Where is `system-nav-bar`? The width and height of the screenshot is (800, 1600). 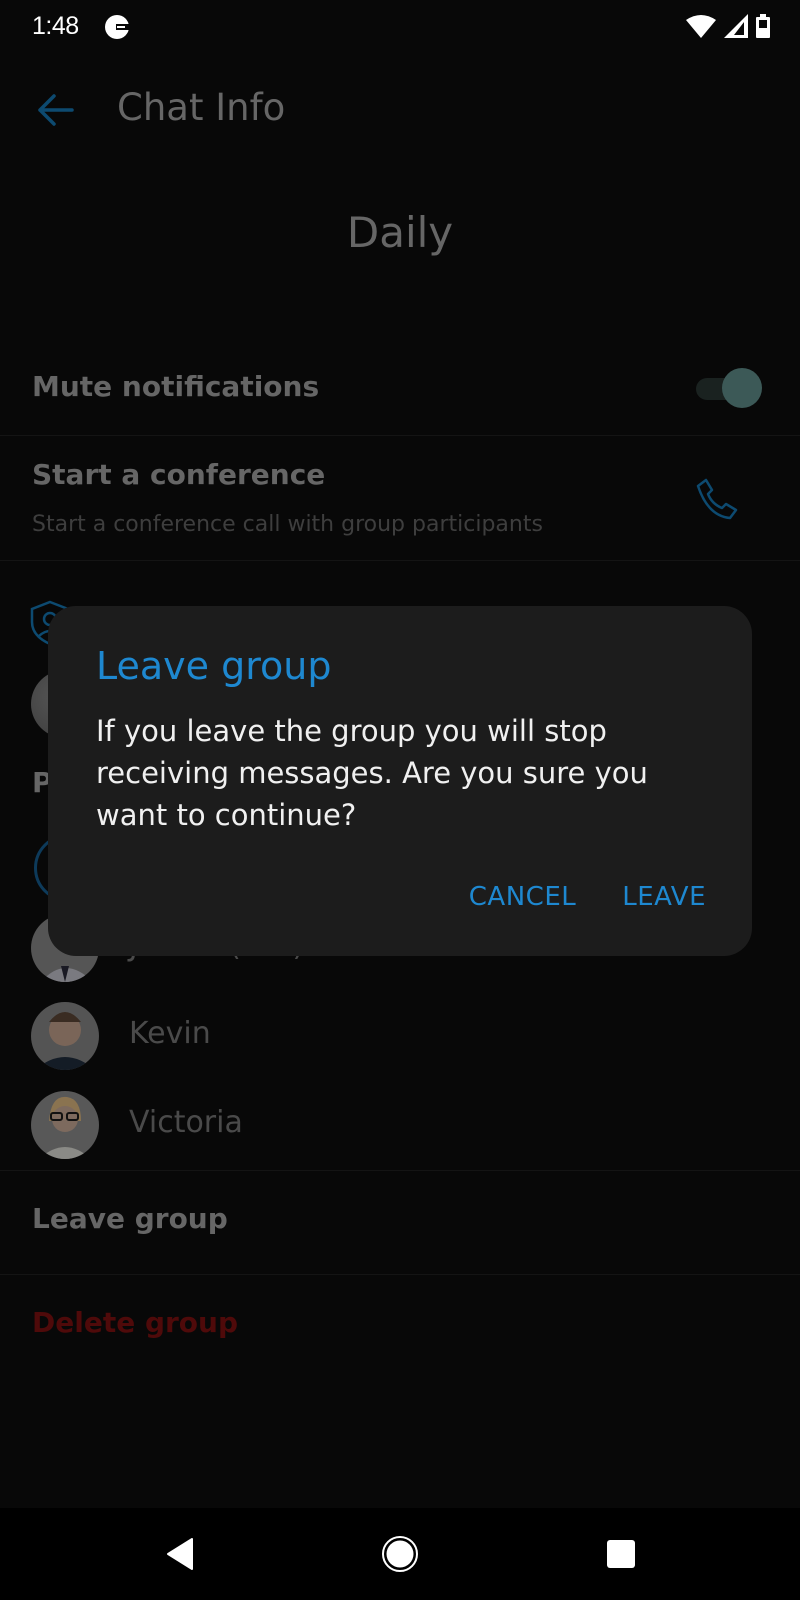 system-nav-bar is located at coordinates (400, 1554).